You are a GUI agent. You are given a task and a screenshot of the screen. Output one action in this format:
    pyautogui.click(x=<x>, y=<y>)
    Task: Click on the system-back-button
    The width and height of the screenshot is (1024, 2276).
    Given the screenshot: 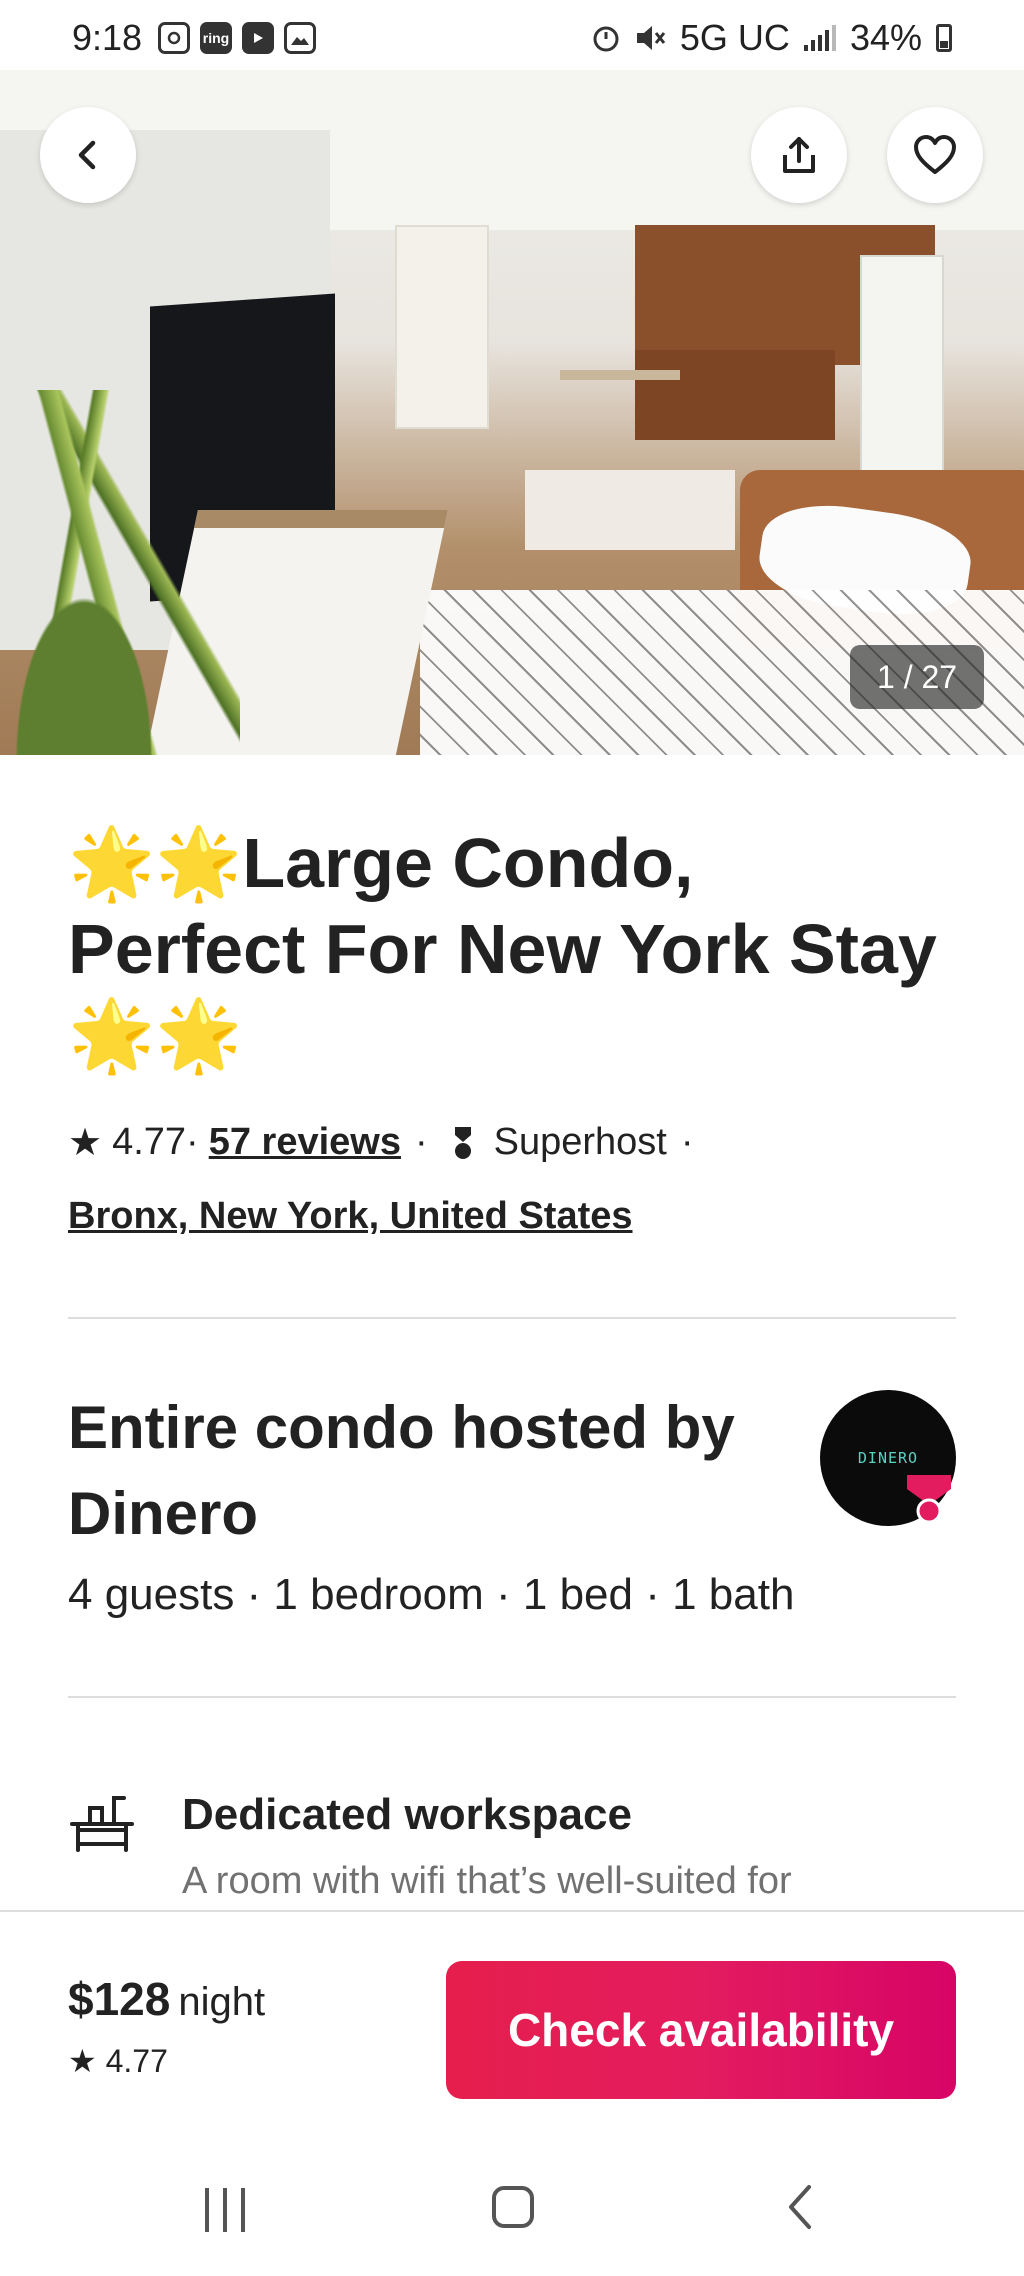 What is the action you would take?
    pyautogui.click(x=800, y=2207)
    